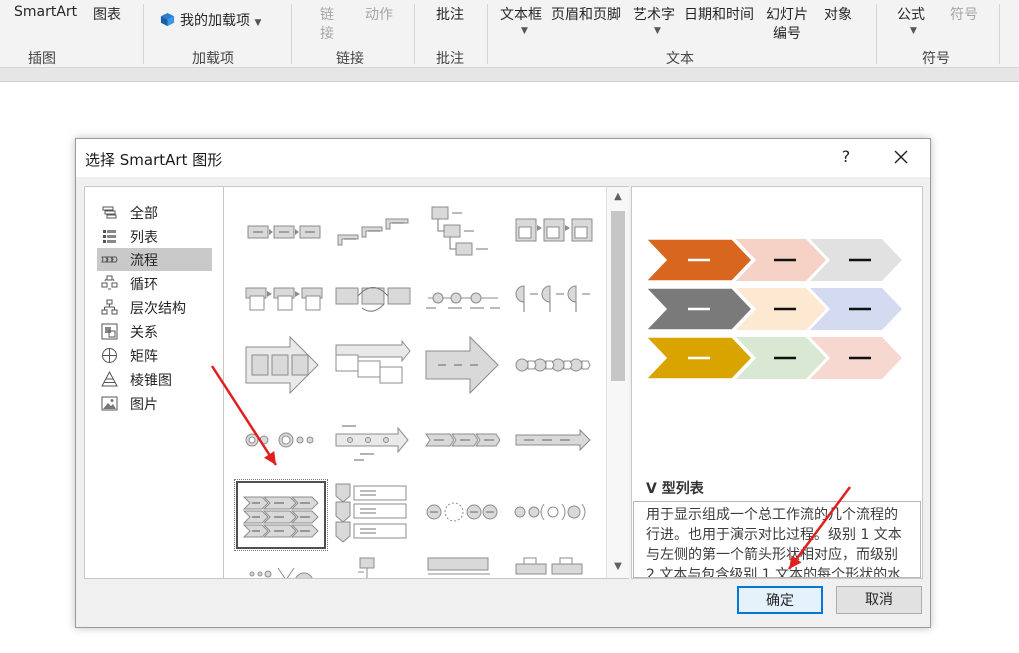 The image size is (1019, 653). I want to click on layout-circle-accent-timeline, so click(283, 442).